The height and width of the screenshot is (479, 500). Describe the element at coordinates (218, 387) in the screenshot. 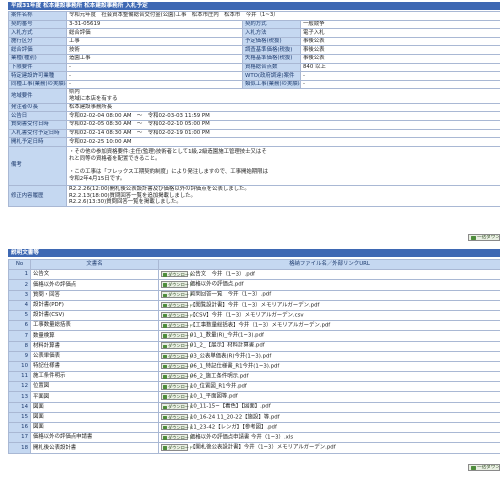

I see `doc-file-name: 10_位置図_R1今井.pdf` at that location.